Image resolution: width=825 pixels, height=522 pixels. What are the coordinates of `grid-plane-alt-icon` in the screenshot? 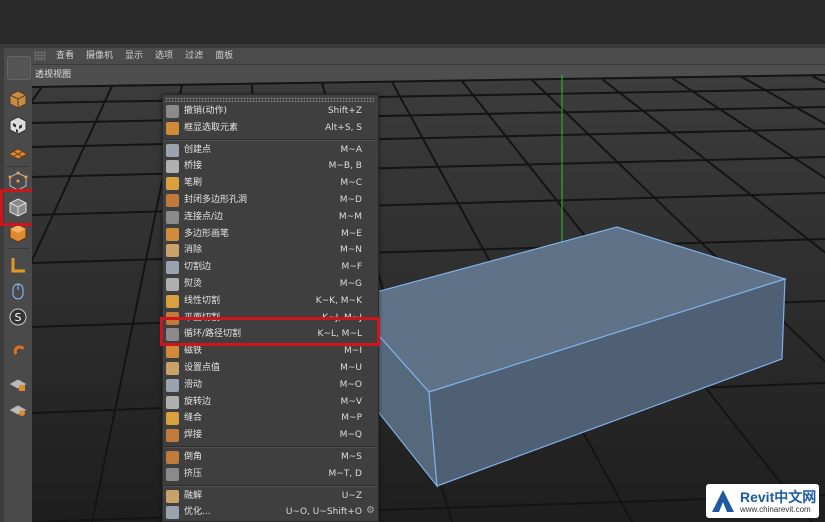 It's located at (18, 410).